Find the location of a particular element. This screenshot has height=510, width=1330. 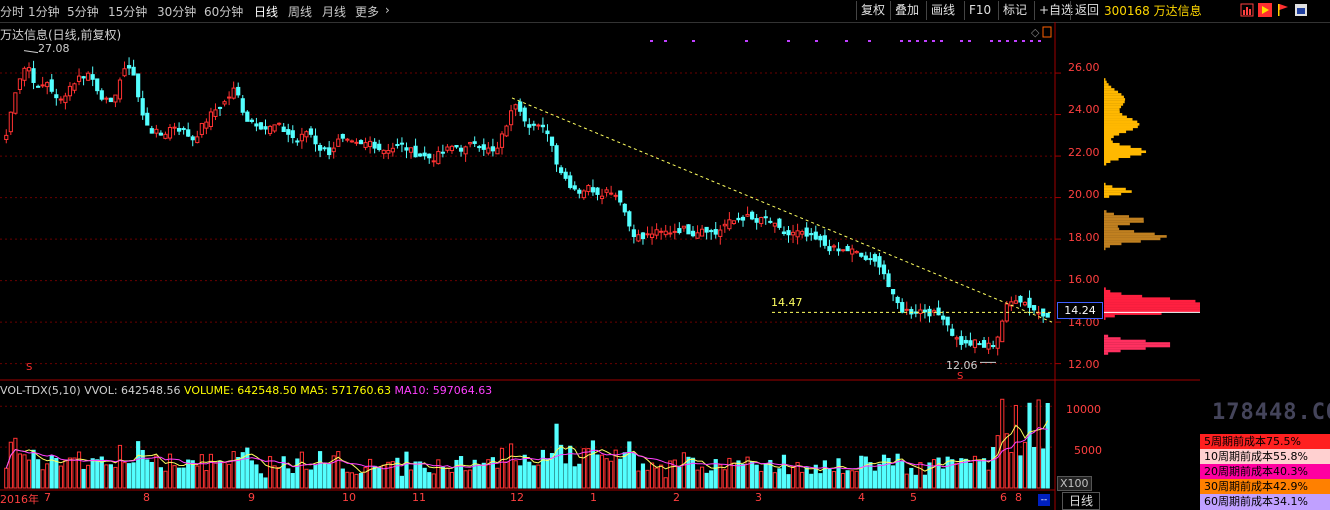

chevron-right-icon: › is located at coordinates (387, 10).